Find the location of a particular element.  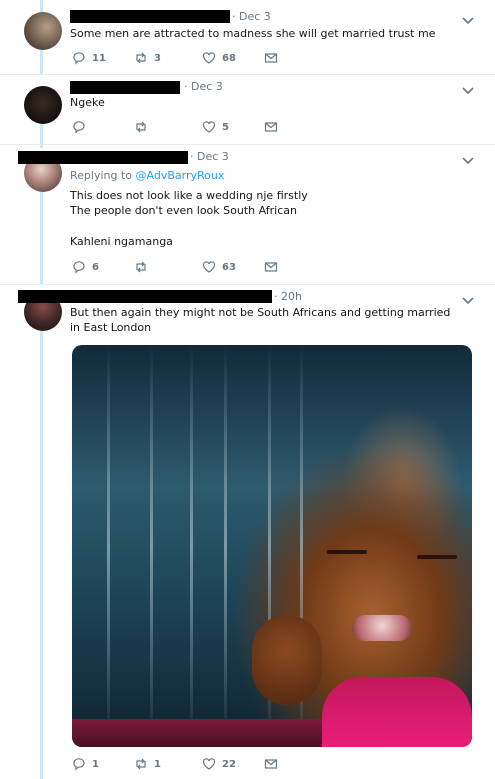

tweet-actions: 6 63 is located at coordinates (180, 267).